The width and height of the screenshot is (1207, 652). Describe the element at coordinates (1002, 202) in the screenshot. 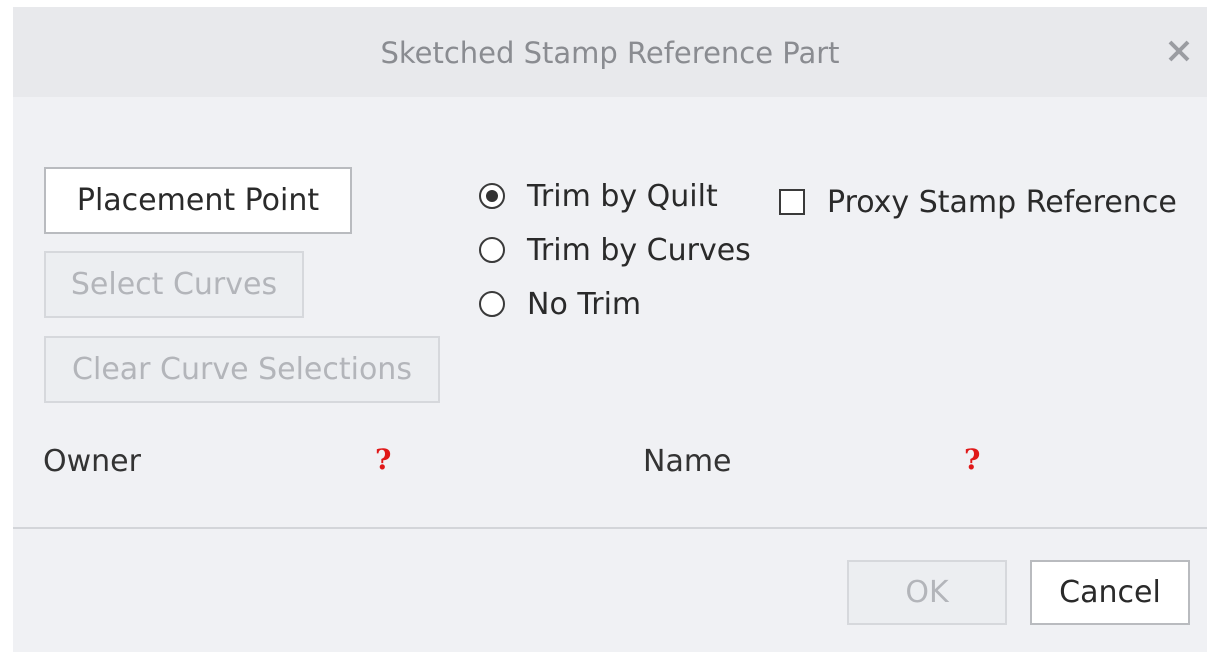

I see `proxy-stamp-reference-label: Proxy Stamp Reference` at that location.